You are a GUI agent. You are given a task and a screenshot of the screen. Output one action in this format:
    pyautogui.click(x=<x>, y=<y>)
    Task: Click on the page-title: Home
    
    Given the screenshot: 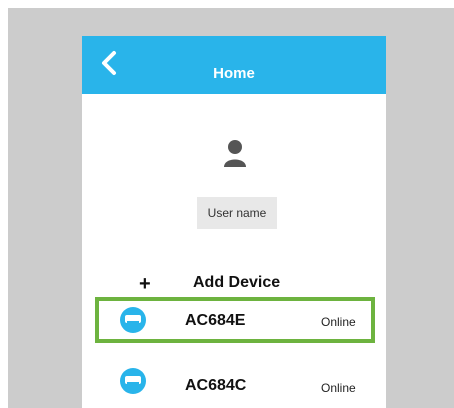 What is the action you would take?
    pyautogui.click(x=234, y=73)
    